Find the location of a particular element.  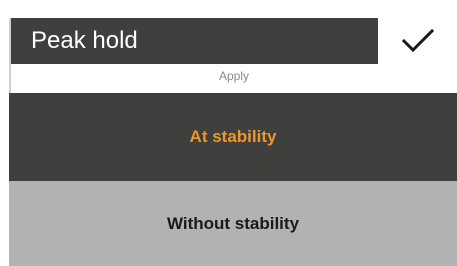

page-title: Peak hold is located at coordinates (194, 41).